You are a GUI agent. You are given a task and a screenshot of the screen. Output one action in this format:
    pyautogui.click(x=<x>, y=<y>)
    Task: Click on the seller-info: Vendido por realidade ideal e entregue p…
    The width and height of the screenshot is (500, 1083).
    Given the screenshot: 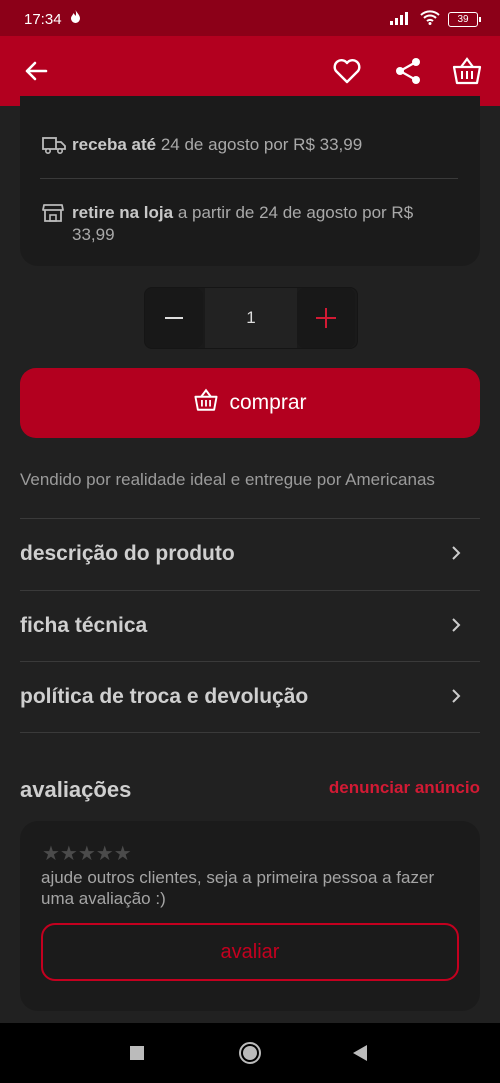 What is the action you would take?
    pyautogui.click(x=227, y=479)
    